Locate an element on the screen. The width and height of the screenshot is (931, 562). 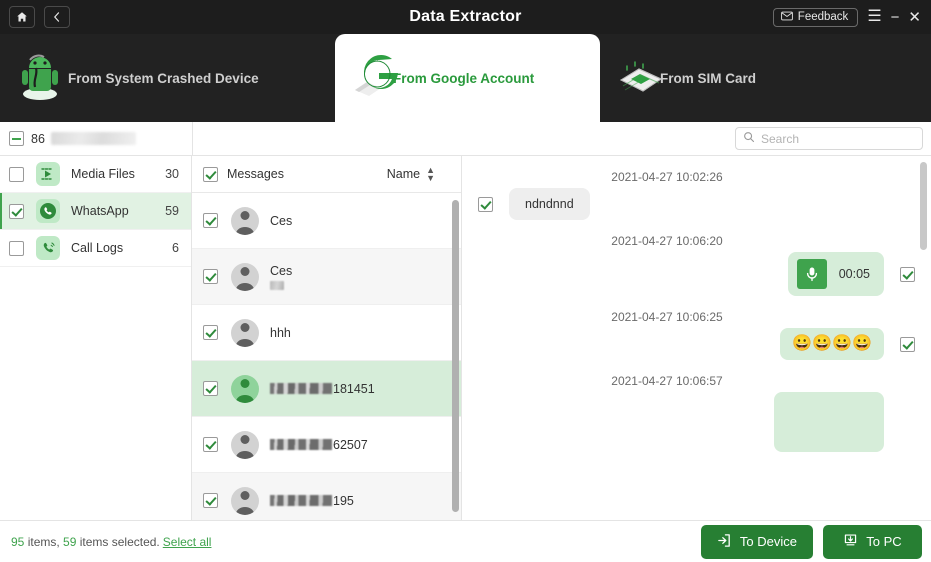
tab-from-google-account: From Google Account is located at coordinates (467, 78).